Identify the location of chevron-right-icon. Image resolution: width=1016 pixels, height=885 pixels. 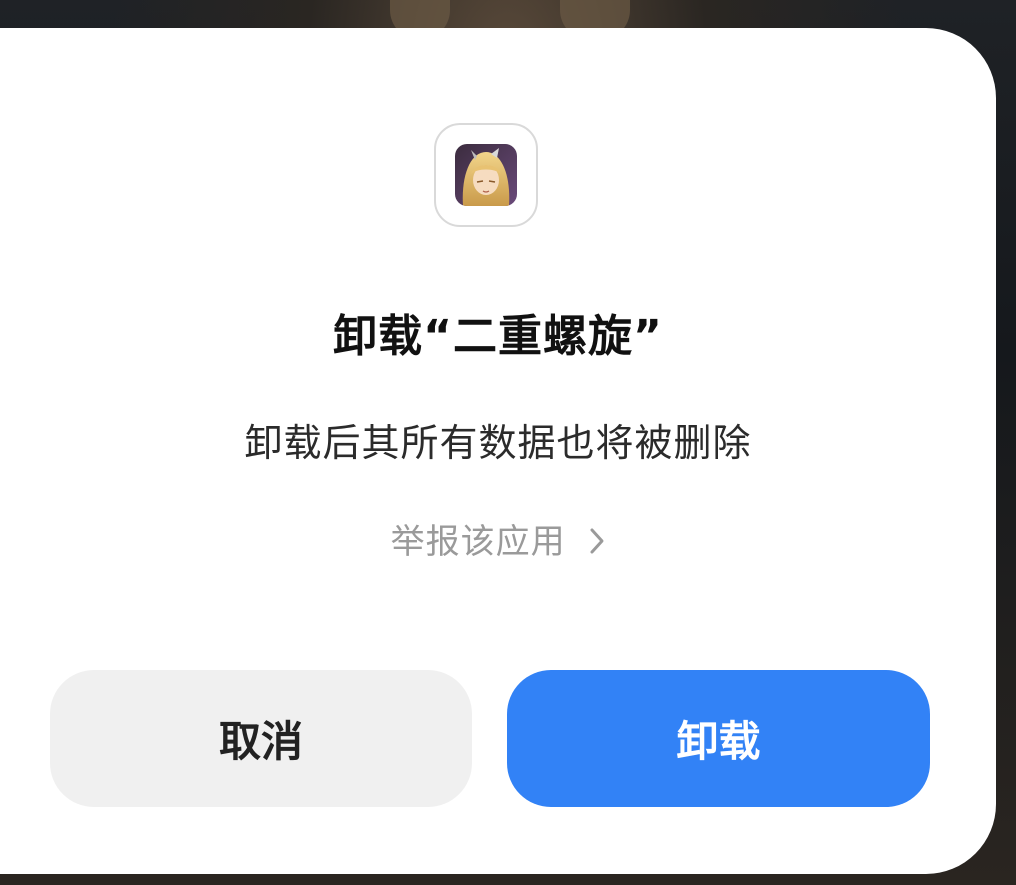
(597, 544).